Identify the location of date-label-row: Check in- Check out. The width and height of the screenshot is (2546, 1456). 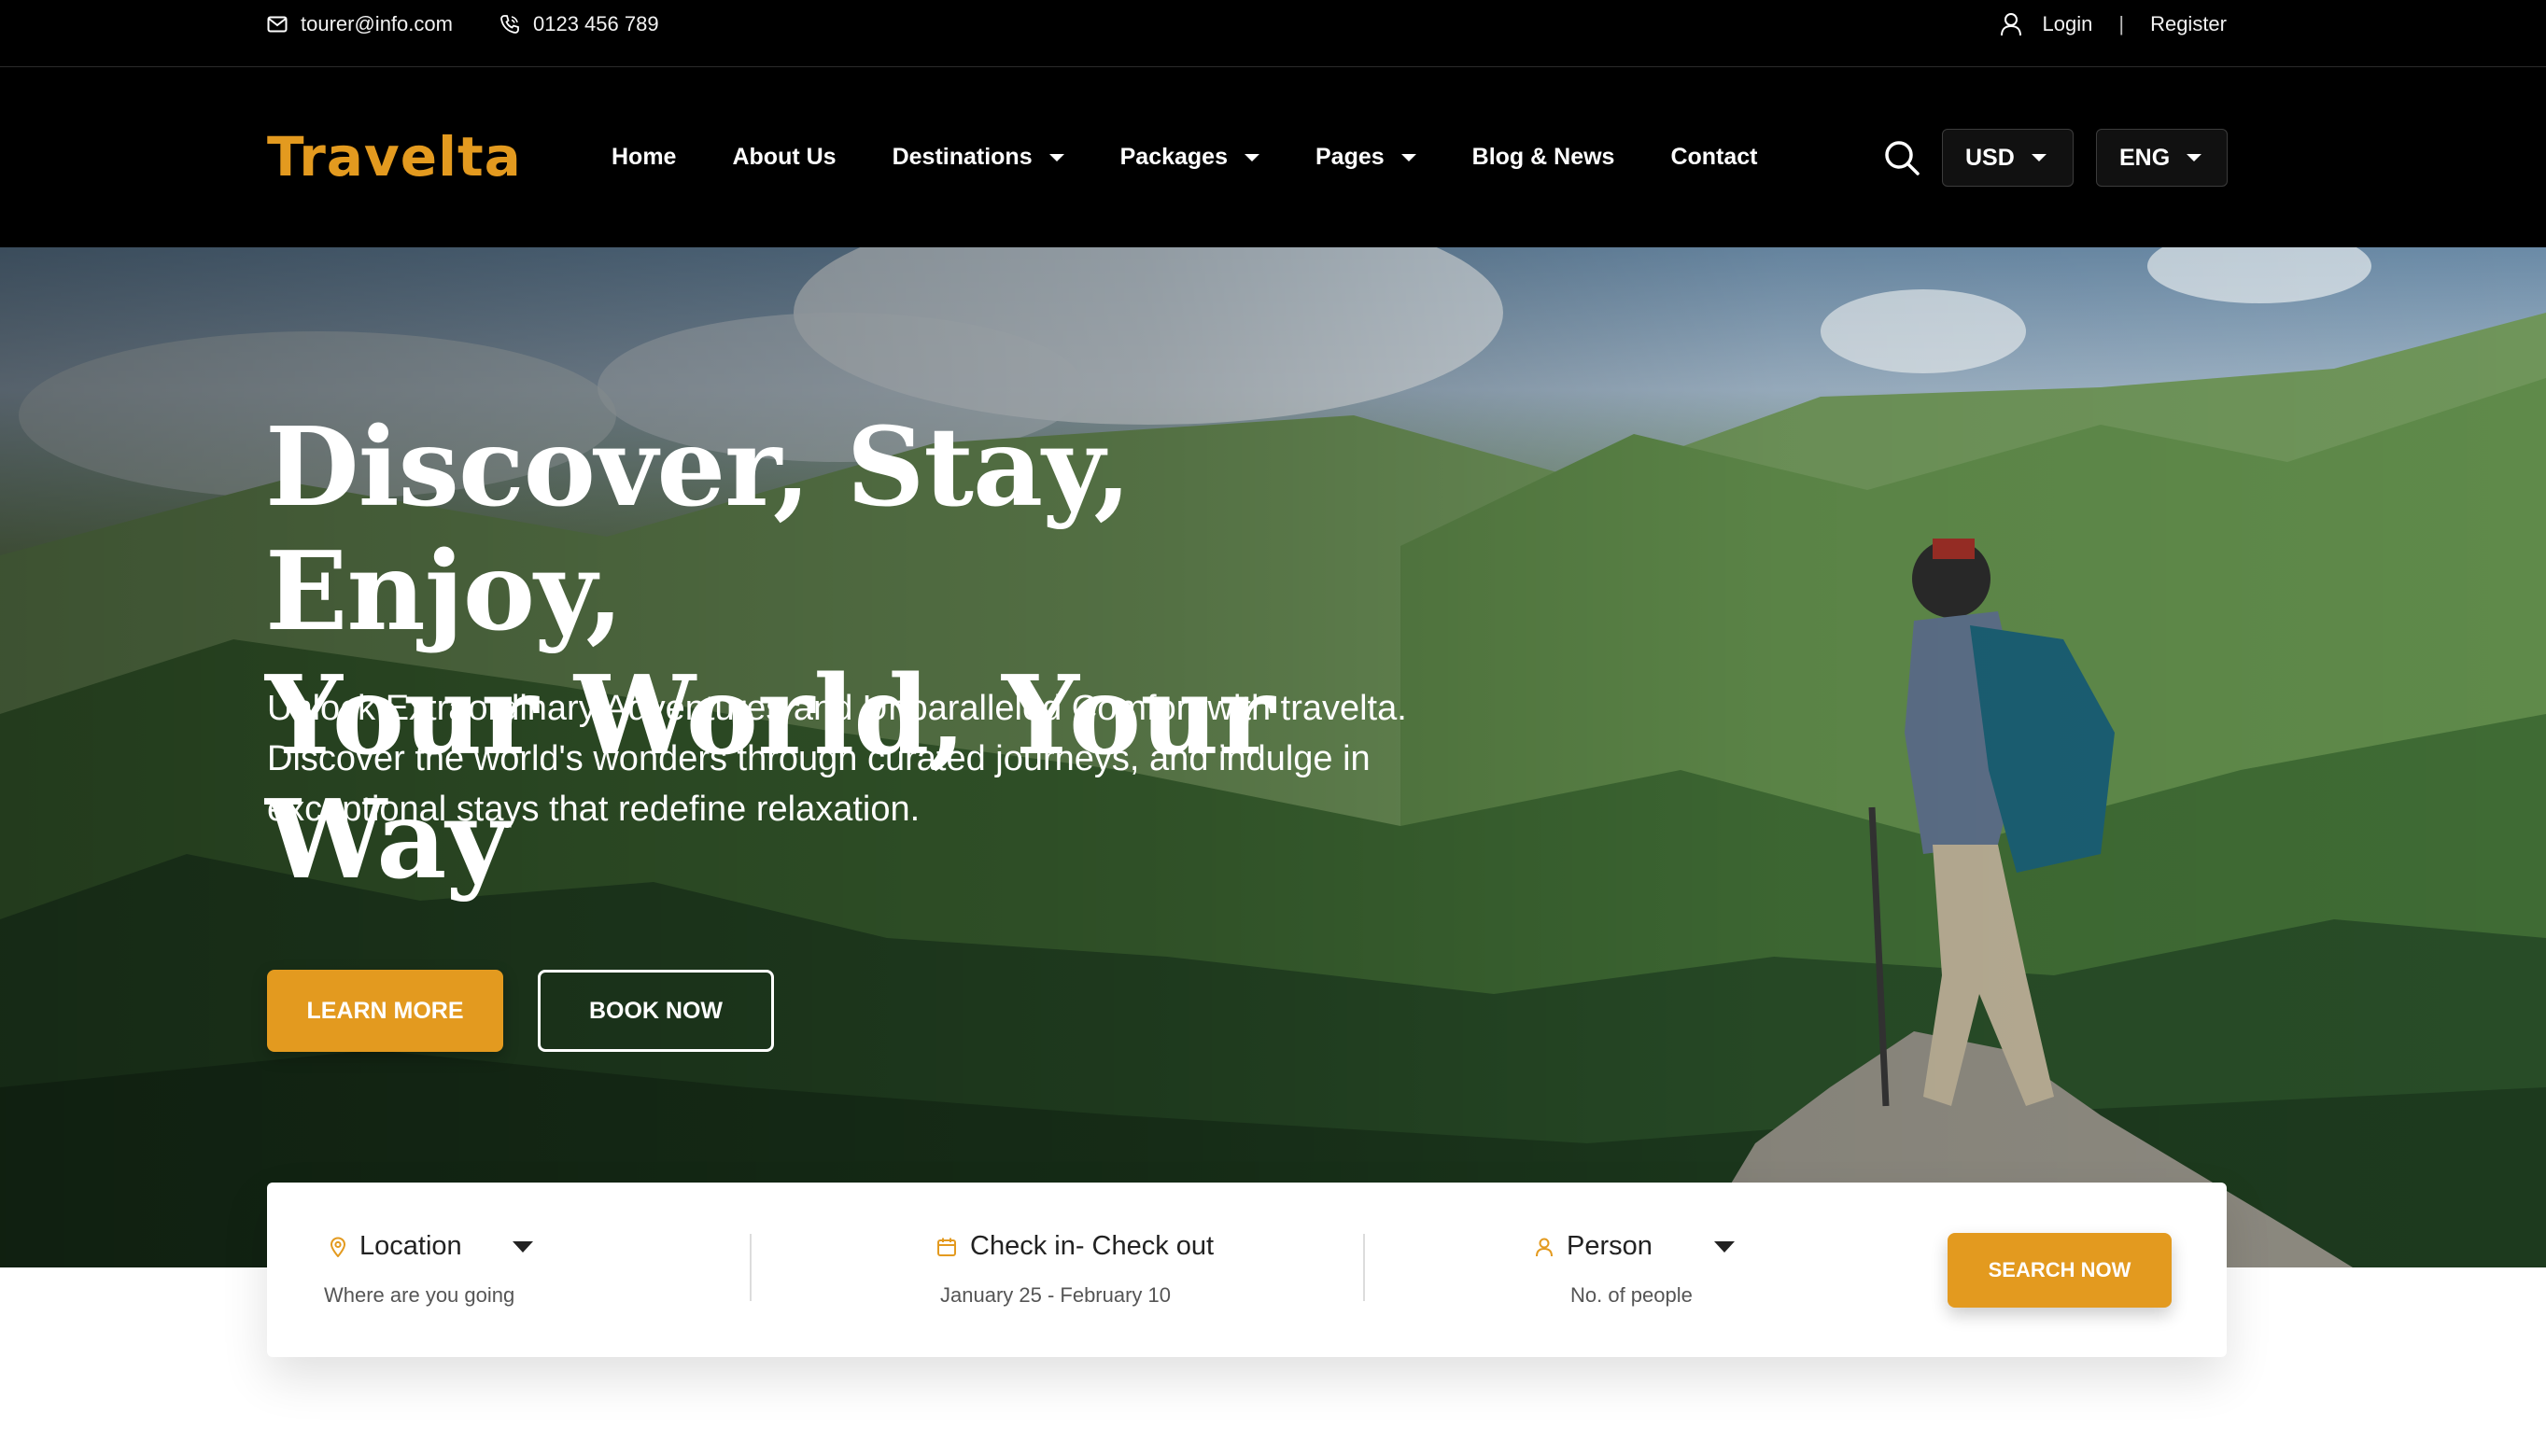
(1075, 1246).